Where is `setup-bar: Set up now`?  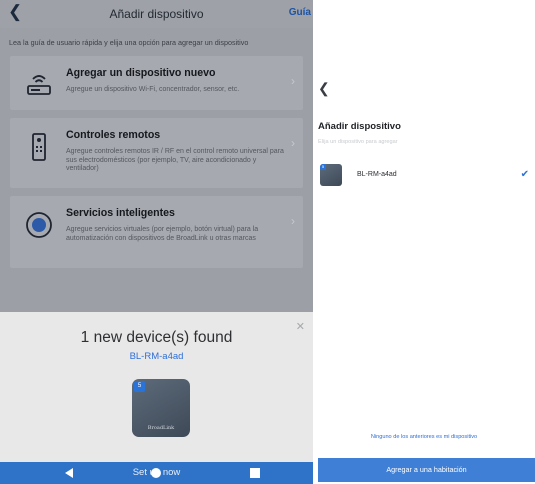
setup-bar: Set up now is located at coordinates (156, 473).